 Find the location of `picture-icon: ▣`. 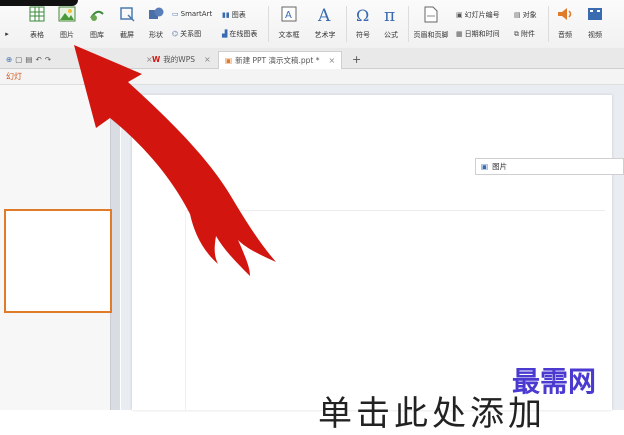

picture-icon: ▣ is located at coordinates (485, 166).